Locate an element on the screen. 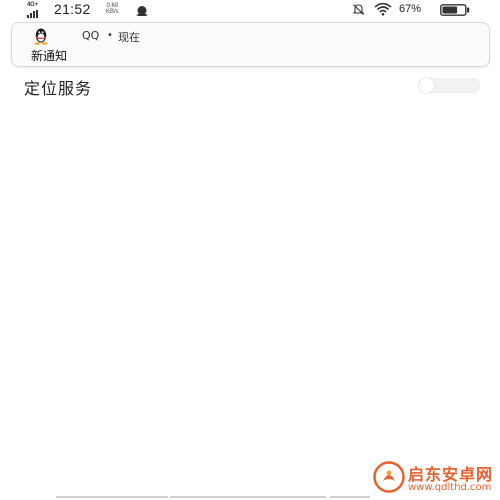 The height and width of the screenshot is (500, 500). notification-time: 现在 is located at coordinates (129, 37).